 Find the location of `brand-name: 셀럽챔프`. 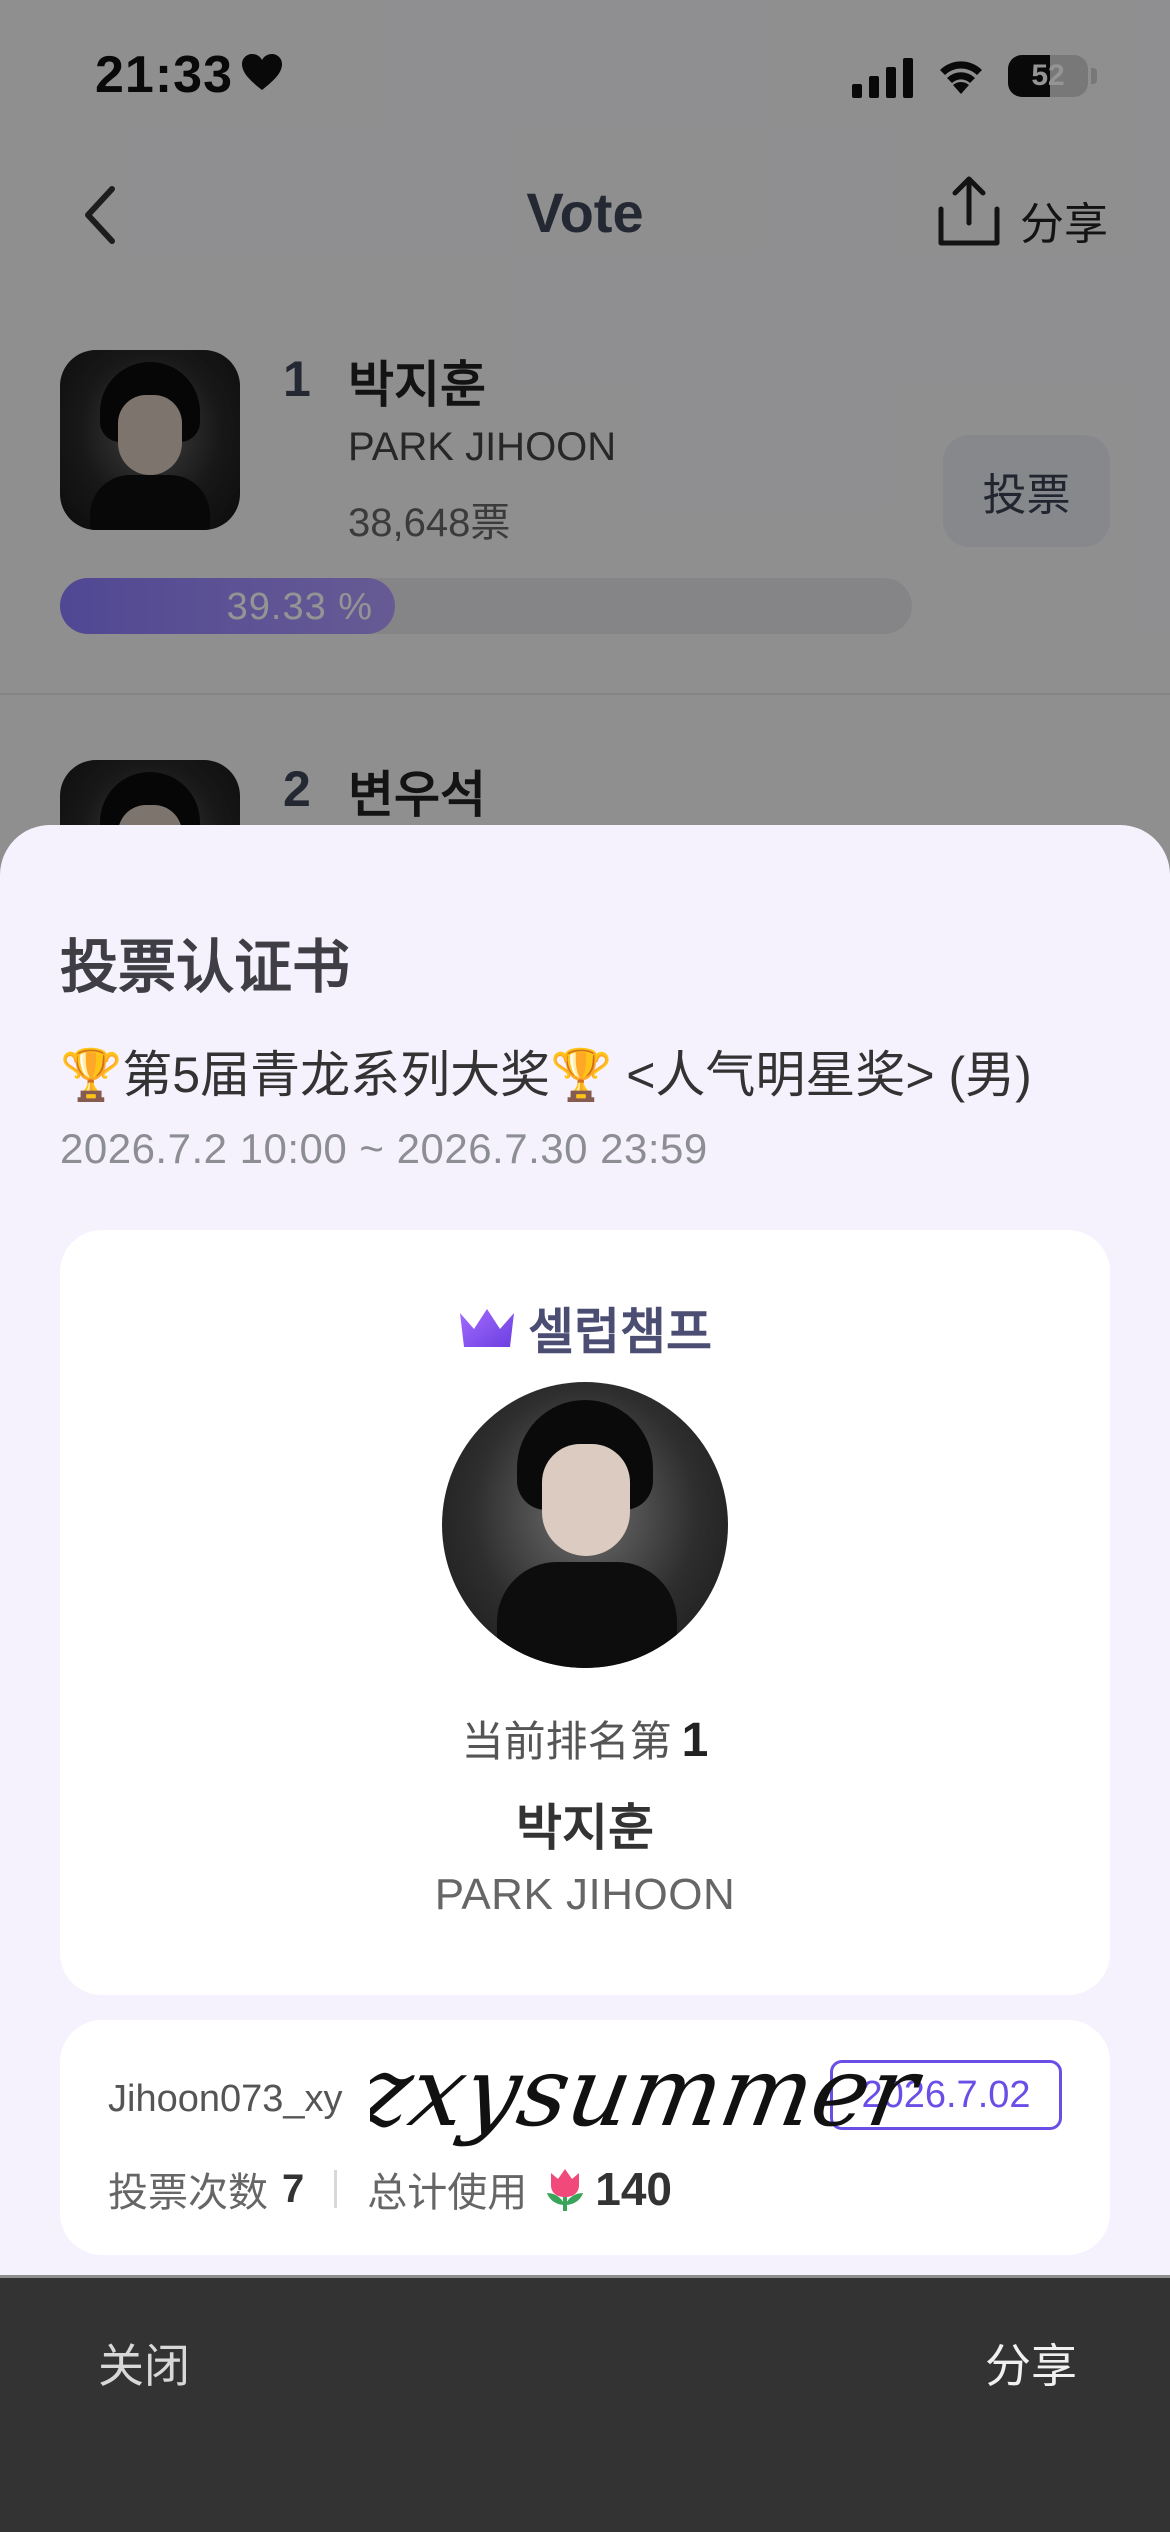

brand-name: 셀럽챔프 is located at coordinates (620, 1332).